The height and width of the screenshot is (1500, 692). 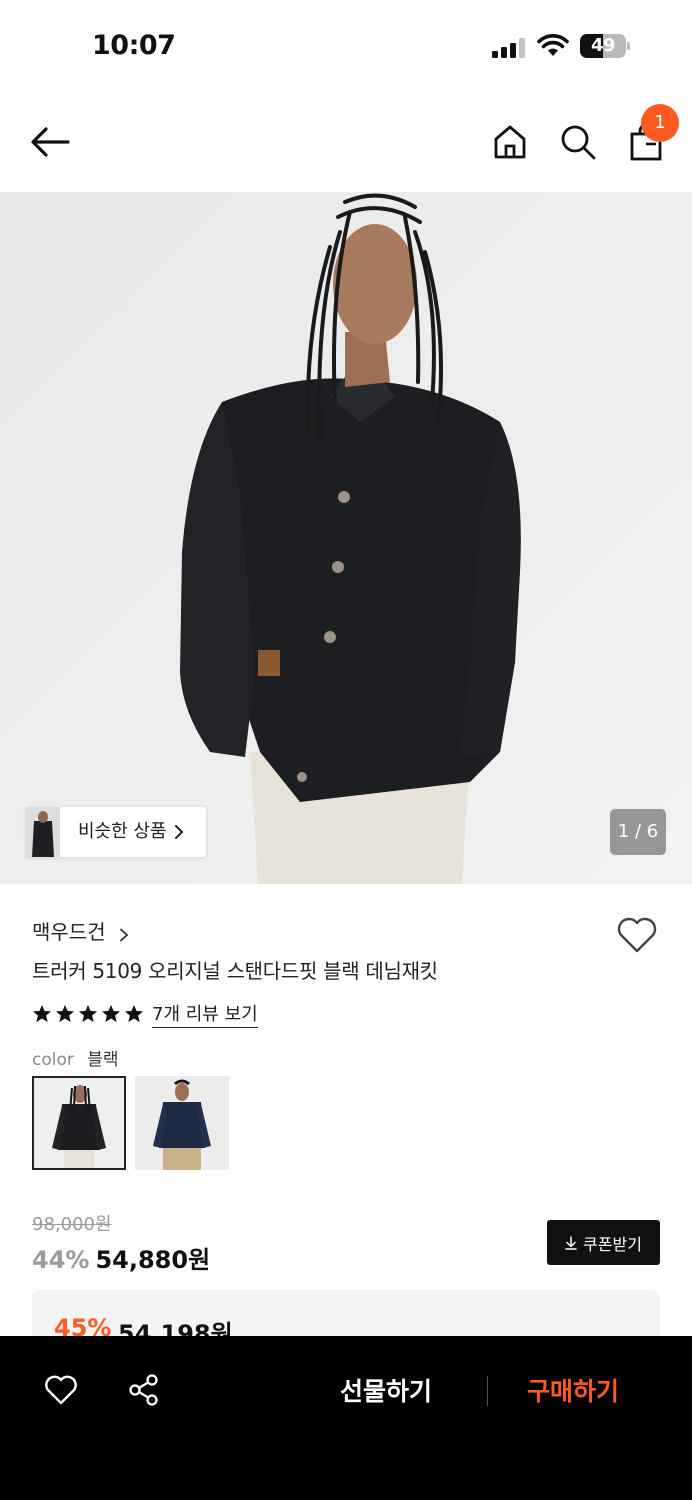 What do you see at coordinates (144, 1390) in the screenshot?
I see `share-icon` at bounding box center [144, 1390].